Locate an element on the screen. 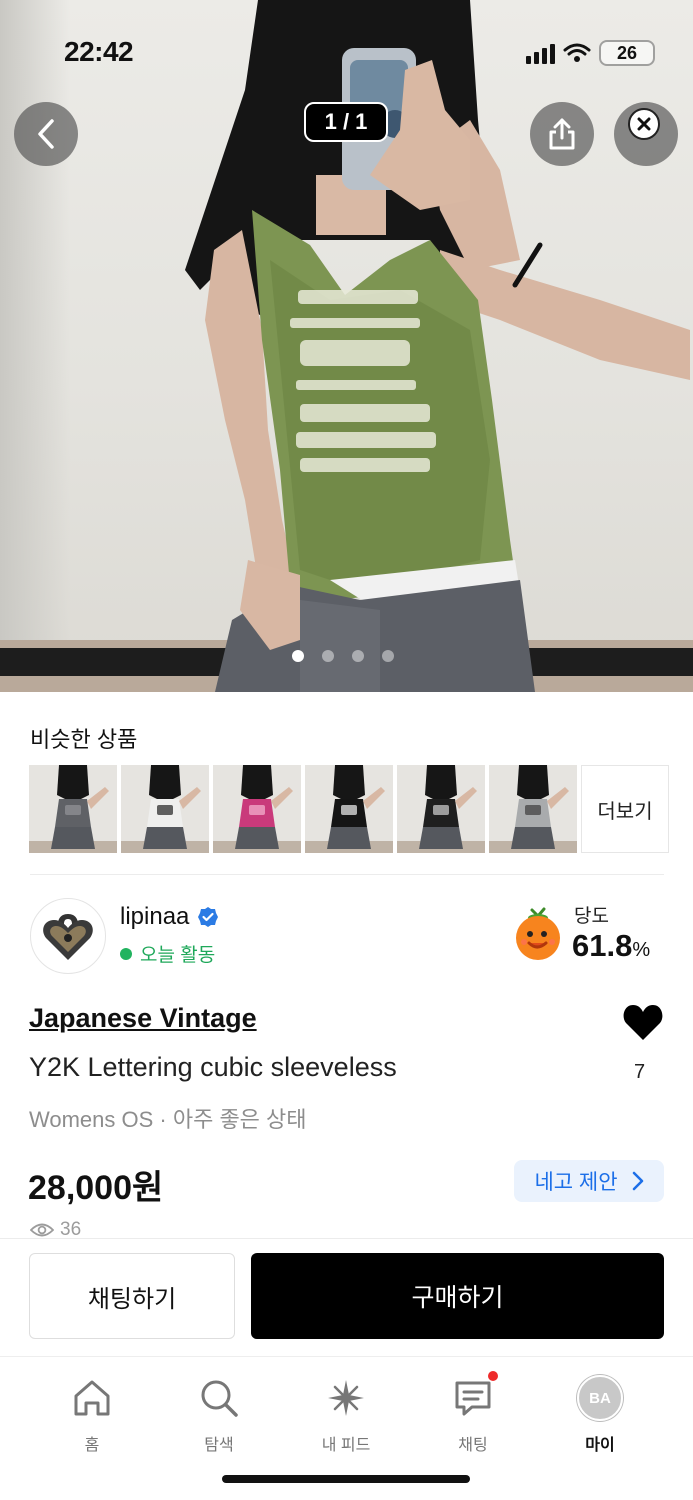  purchase-action-bar: 채팅하기 구매하기 is located at coordinates (346, 1297).